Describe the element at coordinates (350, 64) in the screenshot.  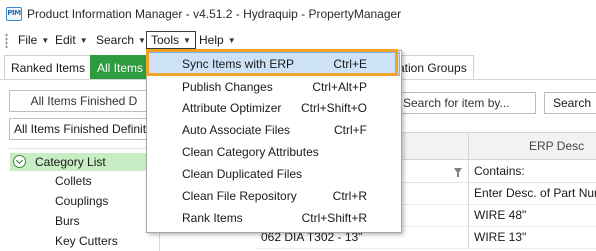
I see `menu-item-shortcut: Ctrl+E` at that location.